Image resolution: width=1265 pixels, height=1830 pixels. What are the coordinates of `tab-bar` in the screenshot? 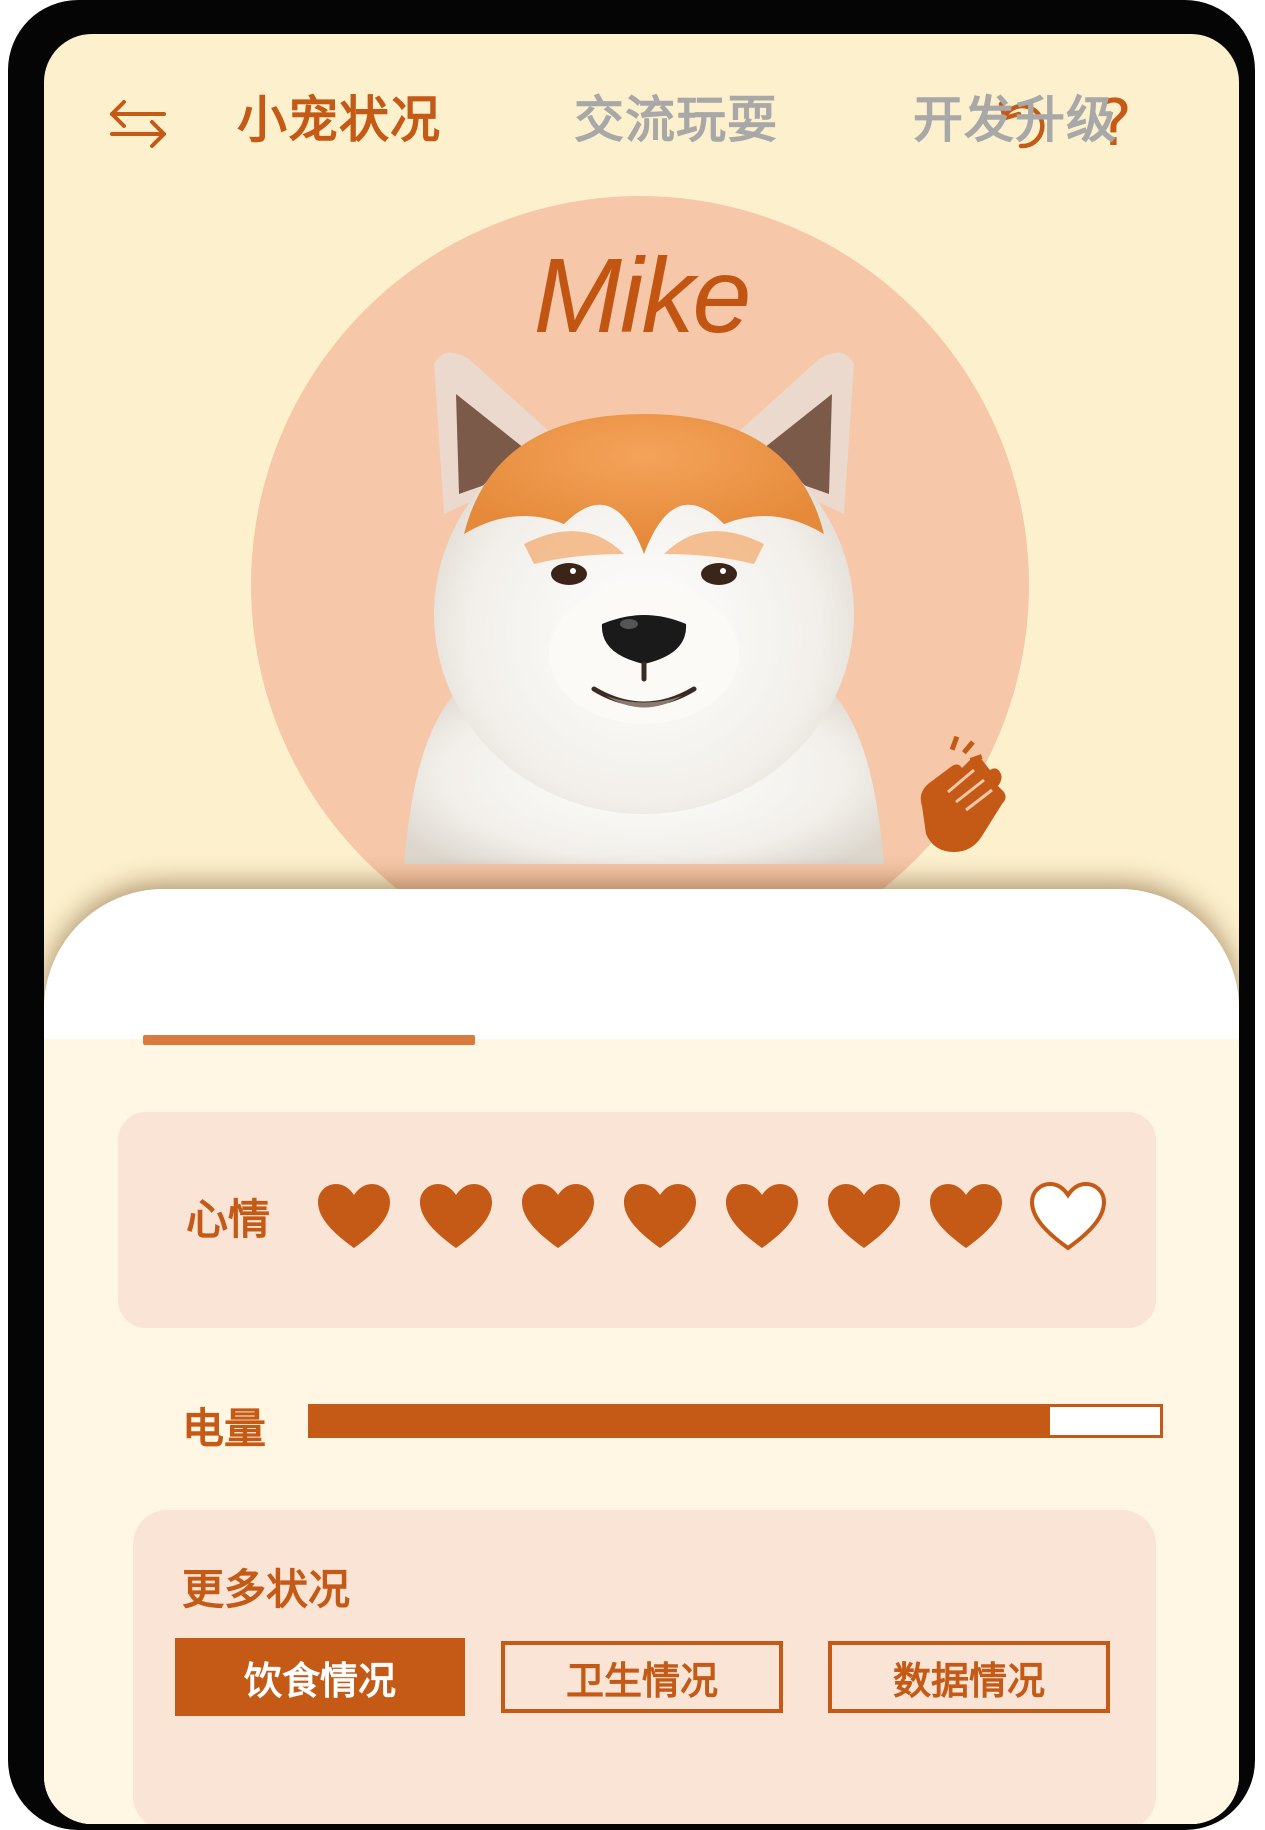 It's located at (641, 964).